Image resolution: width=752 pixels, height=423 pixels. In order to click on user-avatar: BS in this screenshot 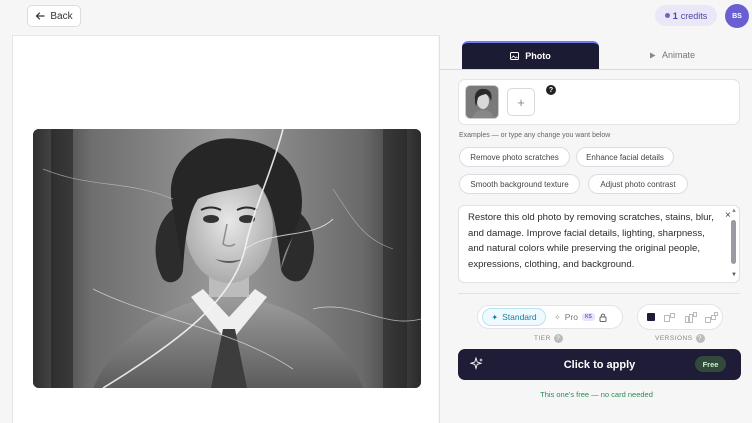, I will do `click(737, 16)`.